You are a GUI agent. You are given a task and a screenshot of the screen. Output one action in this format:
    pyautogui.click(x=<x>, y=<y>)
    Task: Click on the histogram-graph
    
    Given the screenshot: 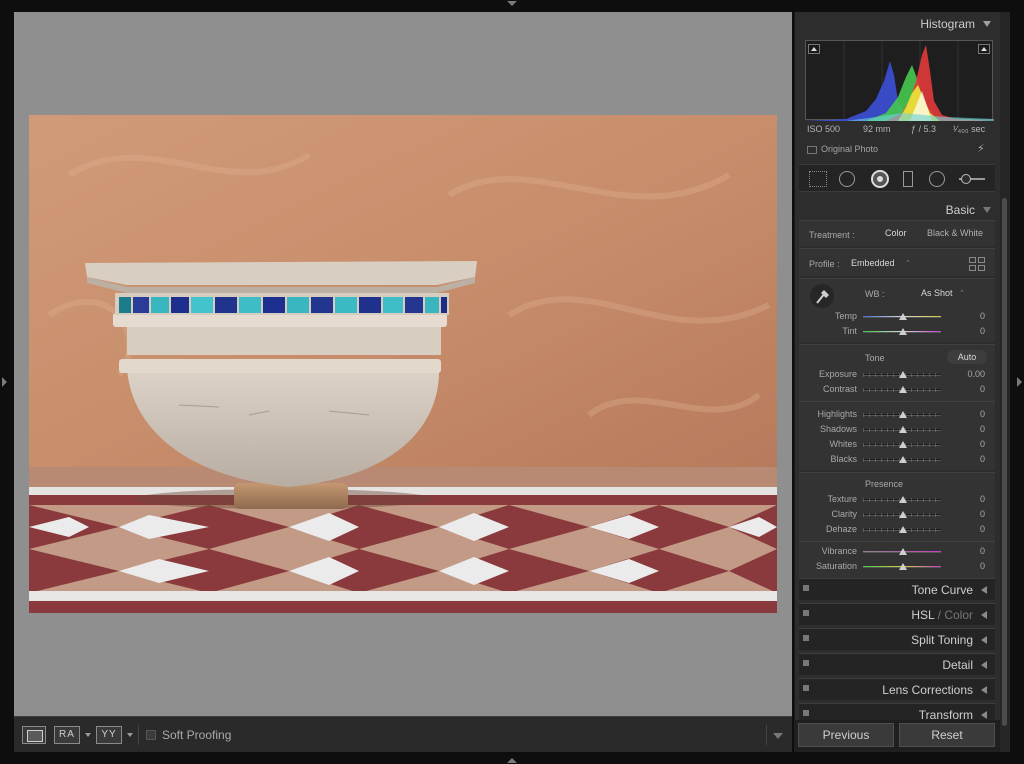 What is the action you would take?
    pyautogui.click(x=899, y=80)
    